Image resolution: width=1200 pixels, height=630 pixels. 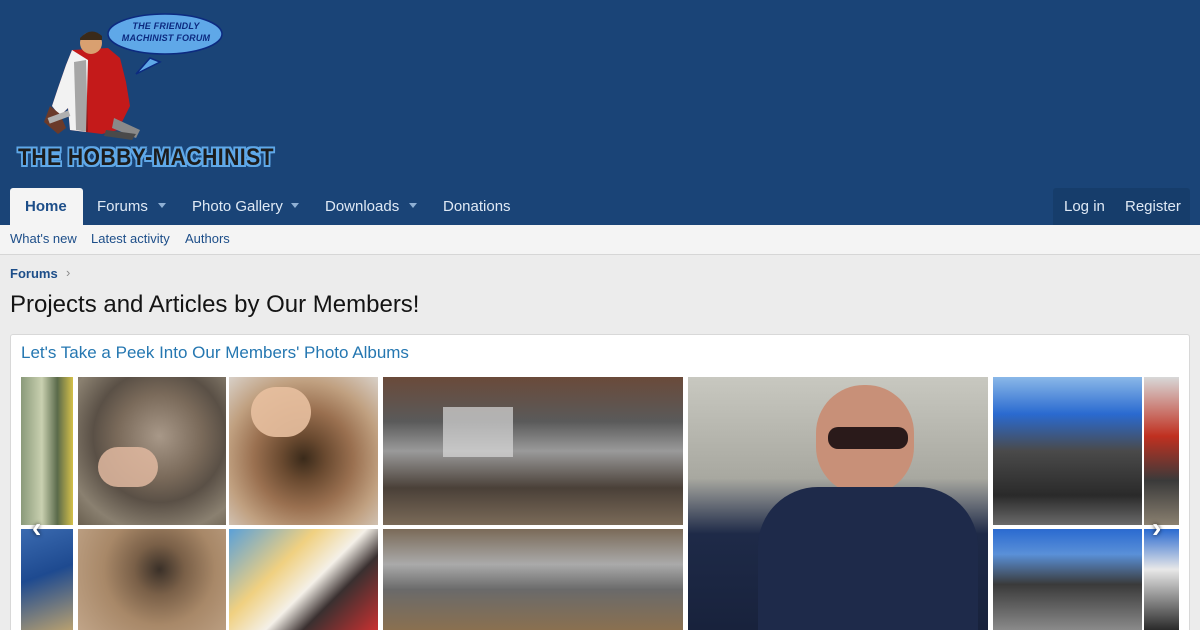 What do you see at coordinates (122, 206) in the screenshot?
I see `tab-forums: Forums` at bounding box center [122, 206].